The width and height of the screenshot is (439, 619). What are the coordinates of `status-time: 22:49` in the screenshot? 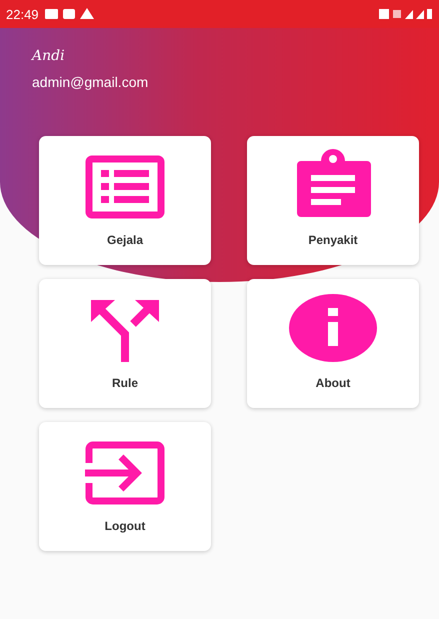 It's located at (22, 14).